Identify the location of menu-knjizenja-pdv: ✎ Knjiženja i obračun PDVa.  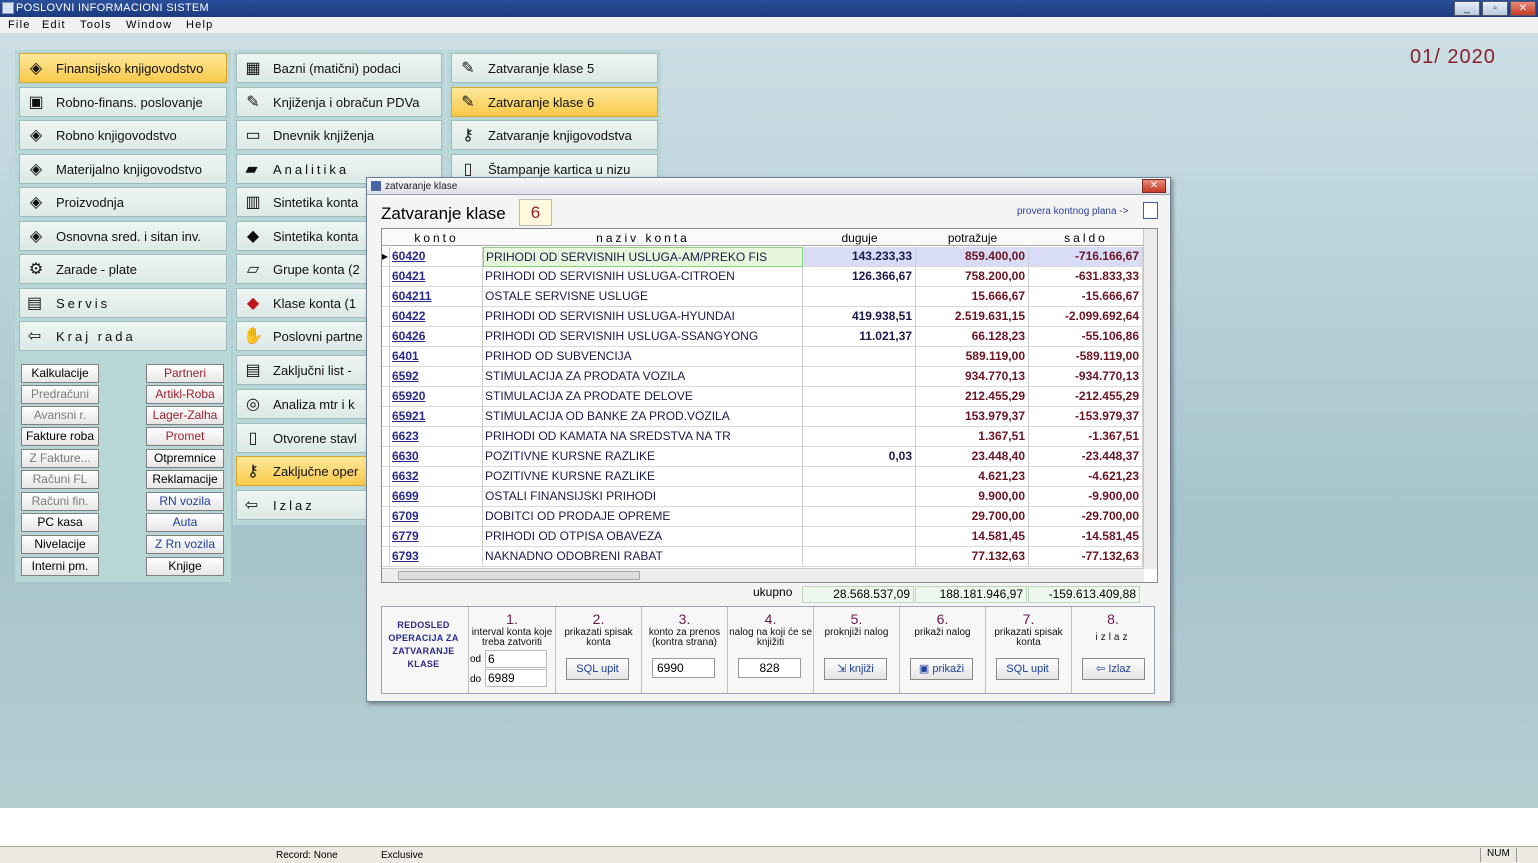
(339, 102).